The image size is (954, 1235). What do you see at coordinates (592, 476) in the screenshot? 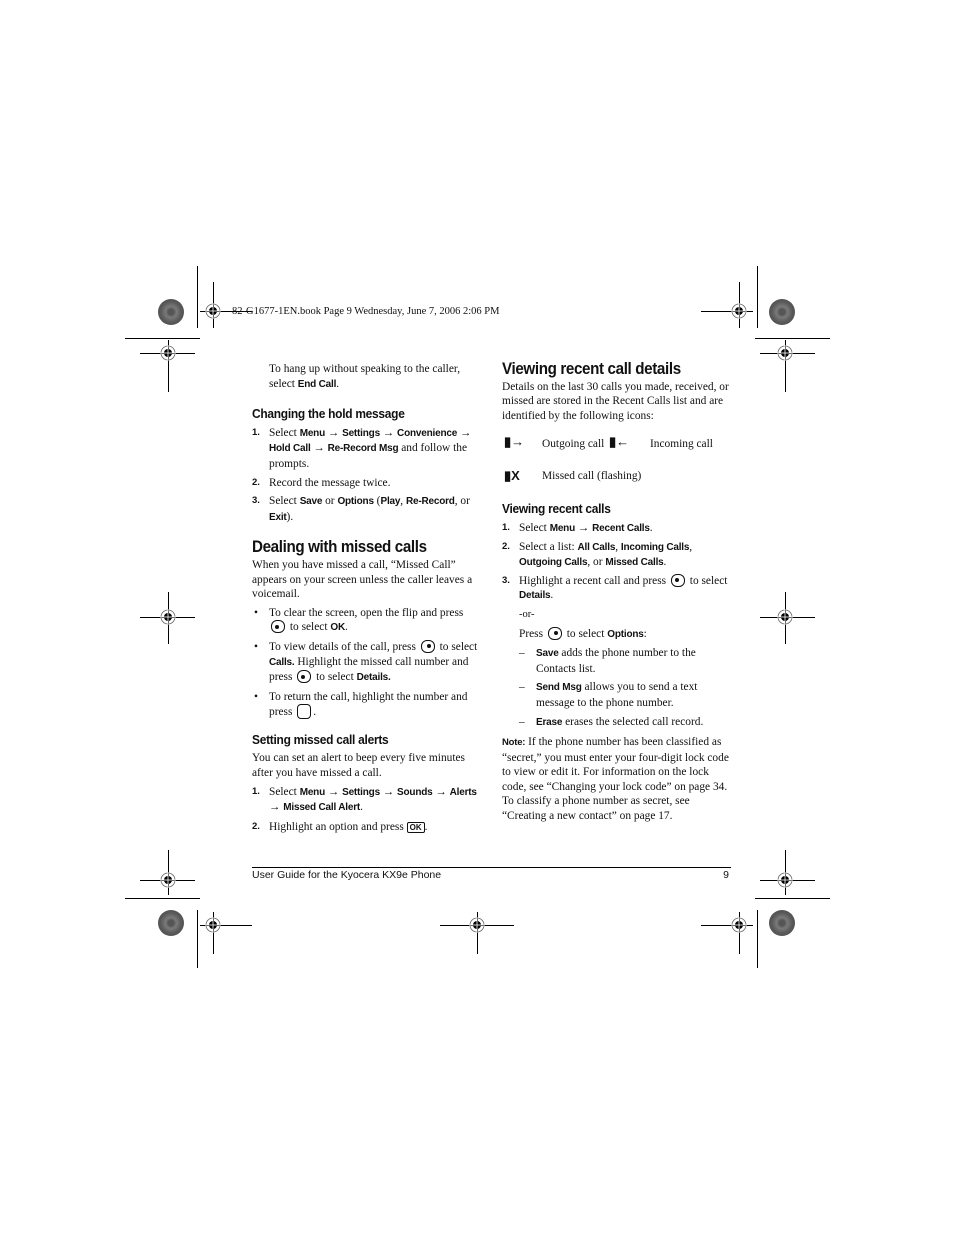
I see `missed-call-label: Missed call (flashing)` at bounding box center [592, 476].